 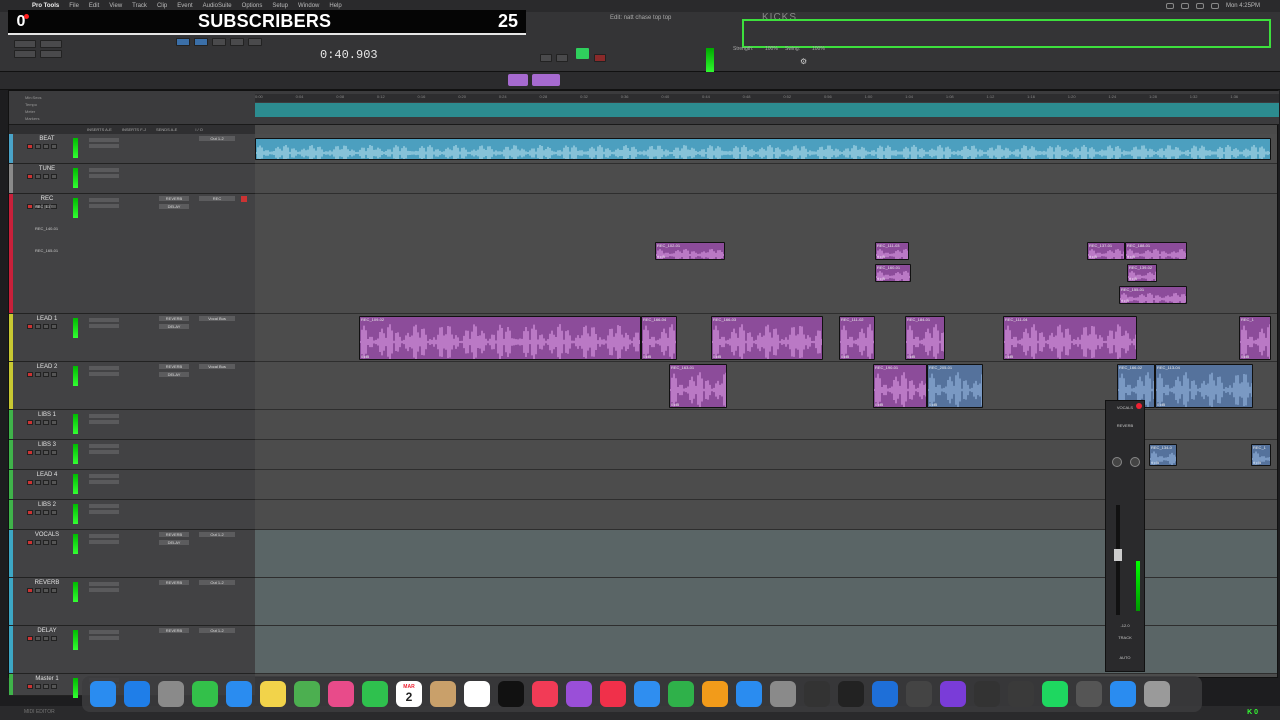 What do you see at coordinates (1139, 406) in the screenshot?
I see `close-icon` at bounding box center [1139, 406].